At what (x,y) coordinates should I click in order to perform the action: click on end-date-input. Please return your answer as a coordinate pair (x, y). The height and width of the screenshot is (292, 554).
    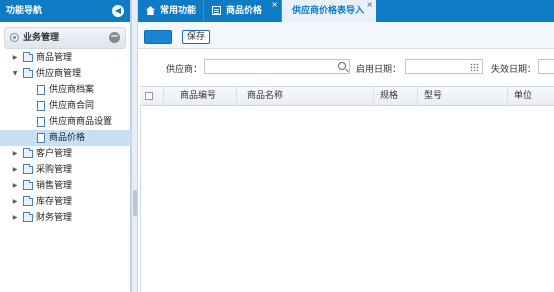
    Looking at the image, I should click on (546, 66).